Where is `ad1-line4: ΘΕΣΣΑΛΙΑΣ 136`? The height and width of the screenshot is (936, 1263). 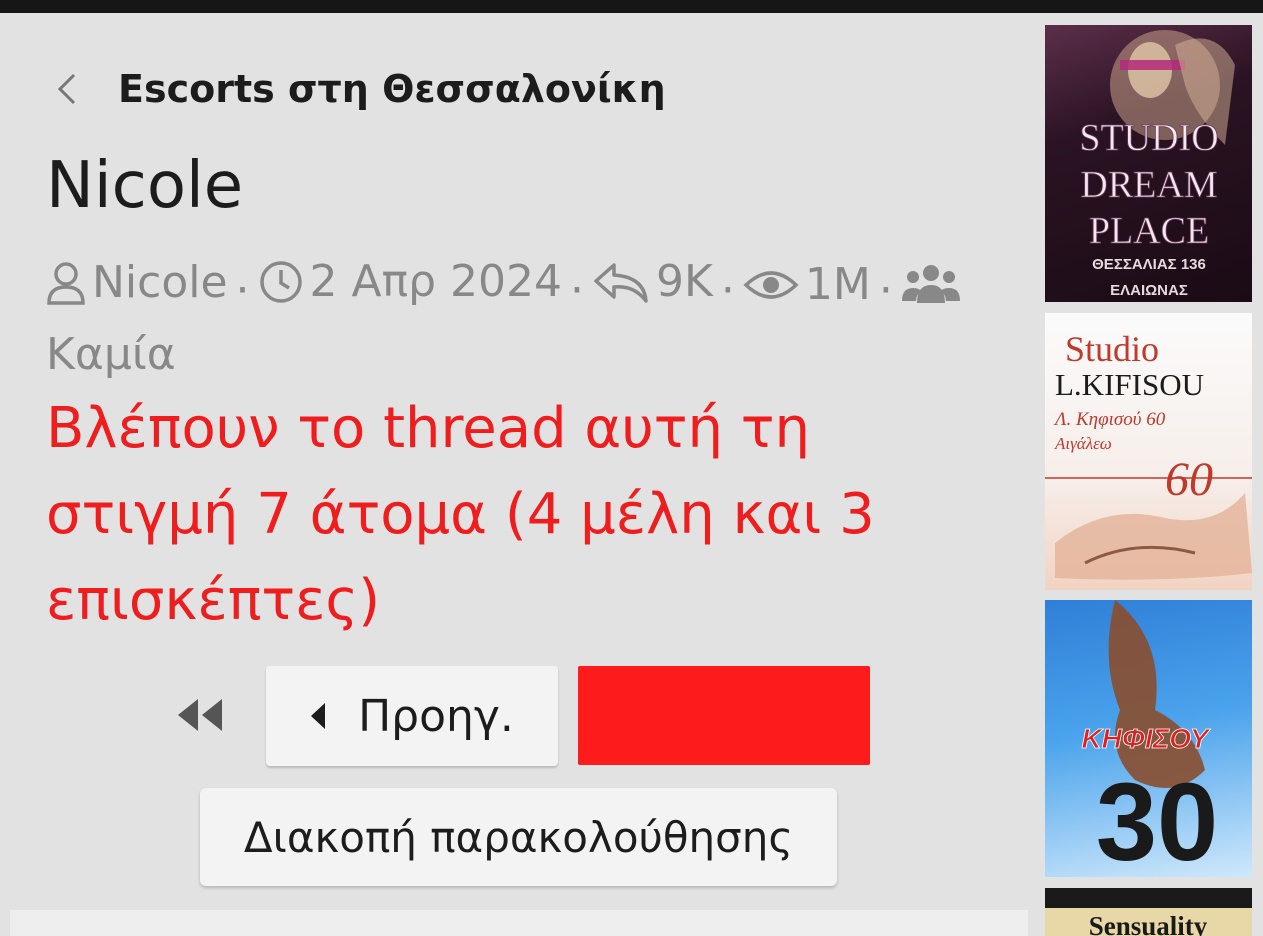 ad1-line4: ΘΕΣΣΑΛΙΑΣ 136 is located at coordinates (1149, 264).